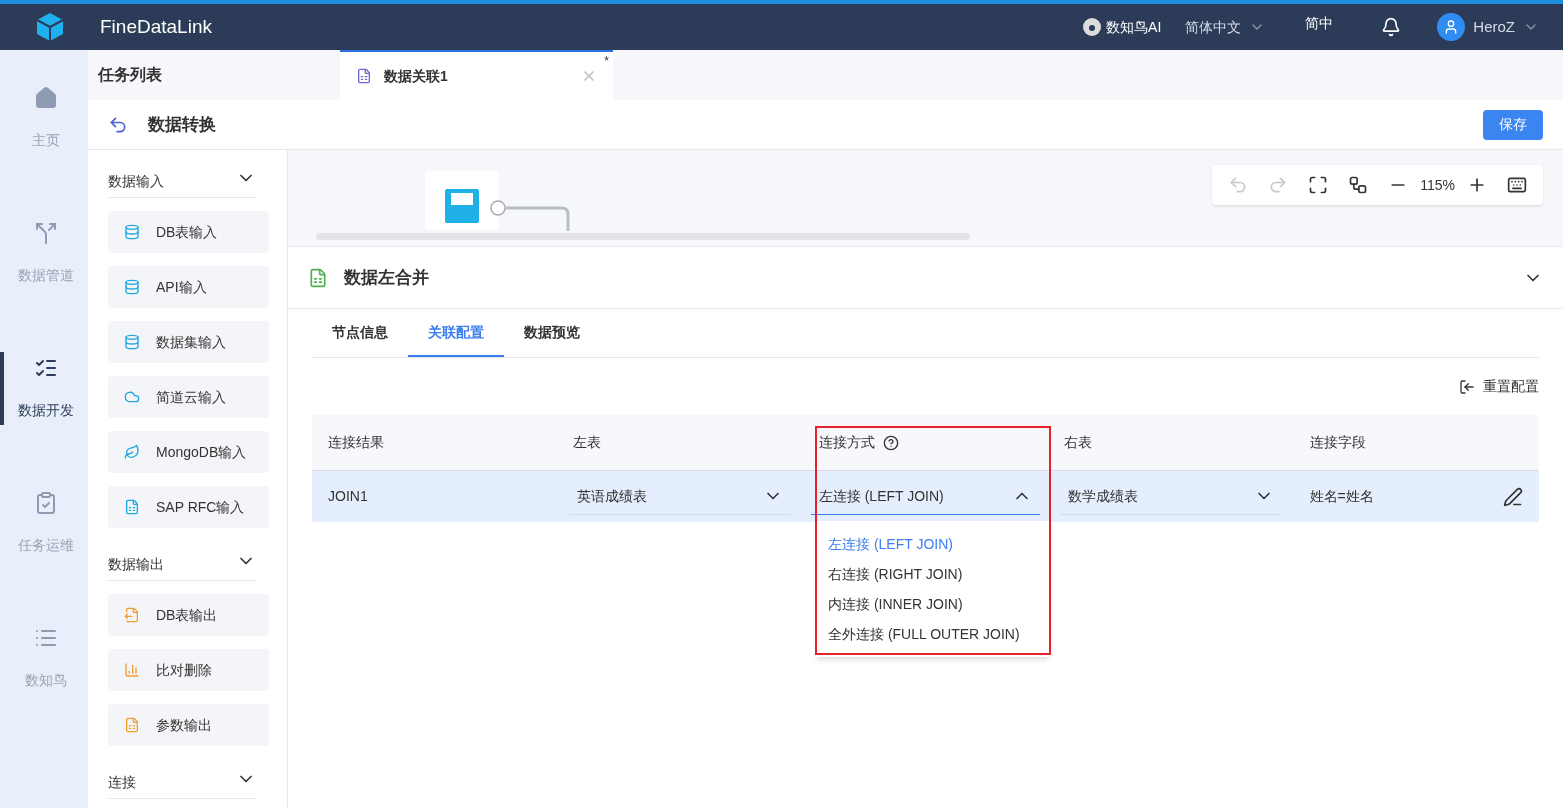 The width and height of the screenshot is (1563, 808). I want to click on palette-item: API输入, so click(188, 287).